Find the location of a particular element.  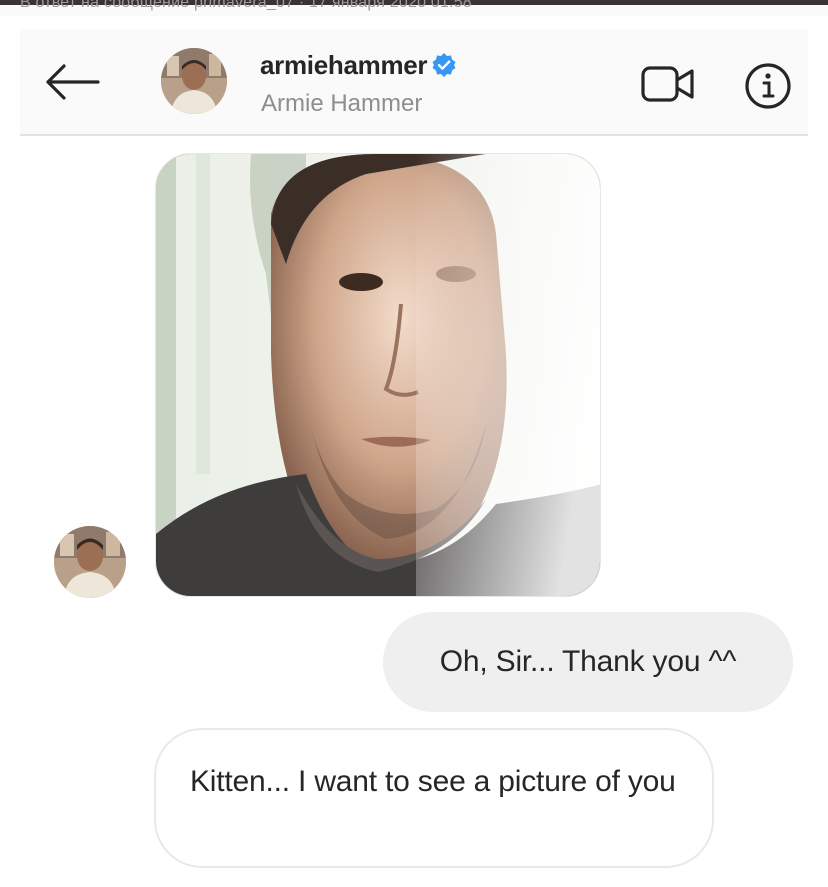

full-name: Armie Hammer is located at coordinates (342, 103).